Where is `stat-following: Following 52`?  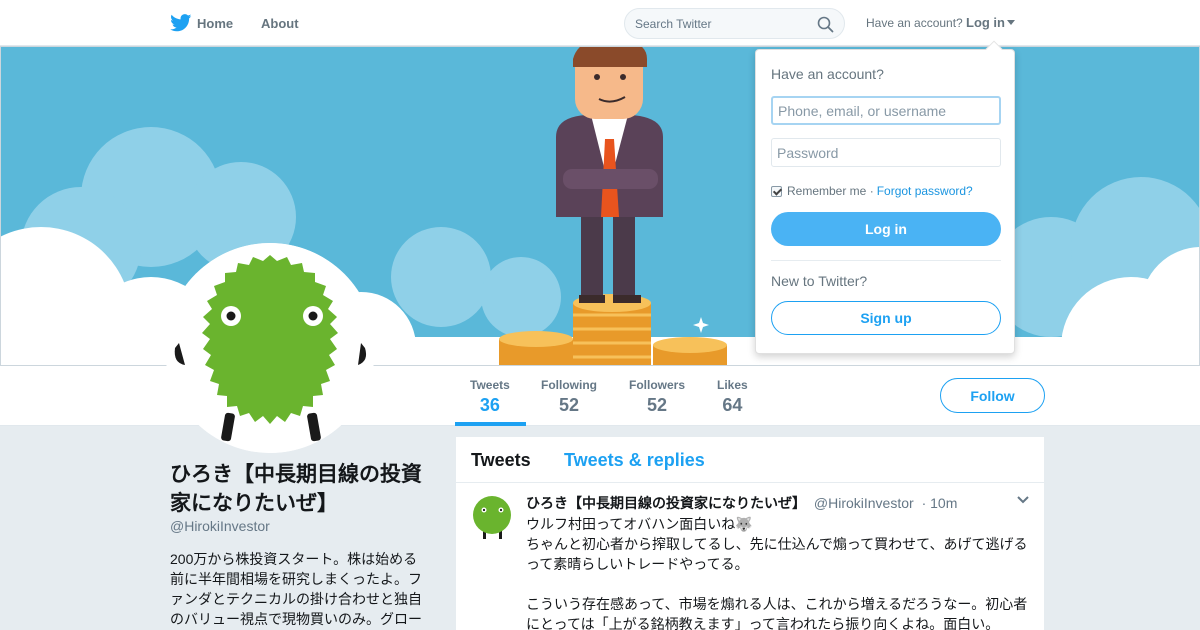 stat-following: Following 52 is located at coordinates (569, 397).